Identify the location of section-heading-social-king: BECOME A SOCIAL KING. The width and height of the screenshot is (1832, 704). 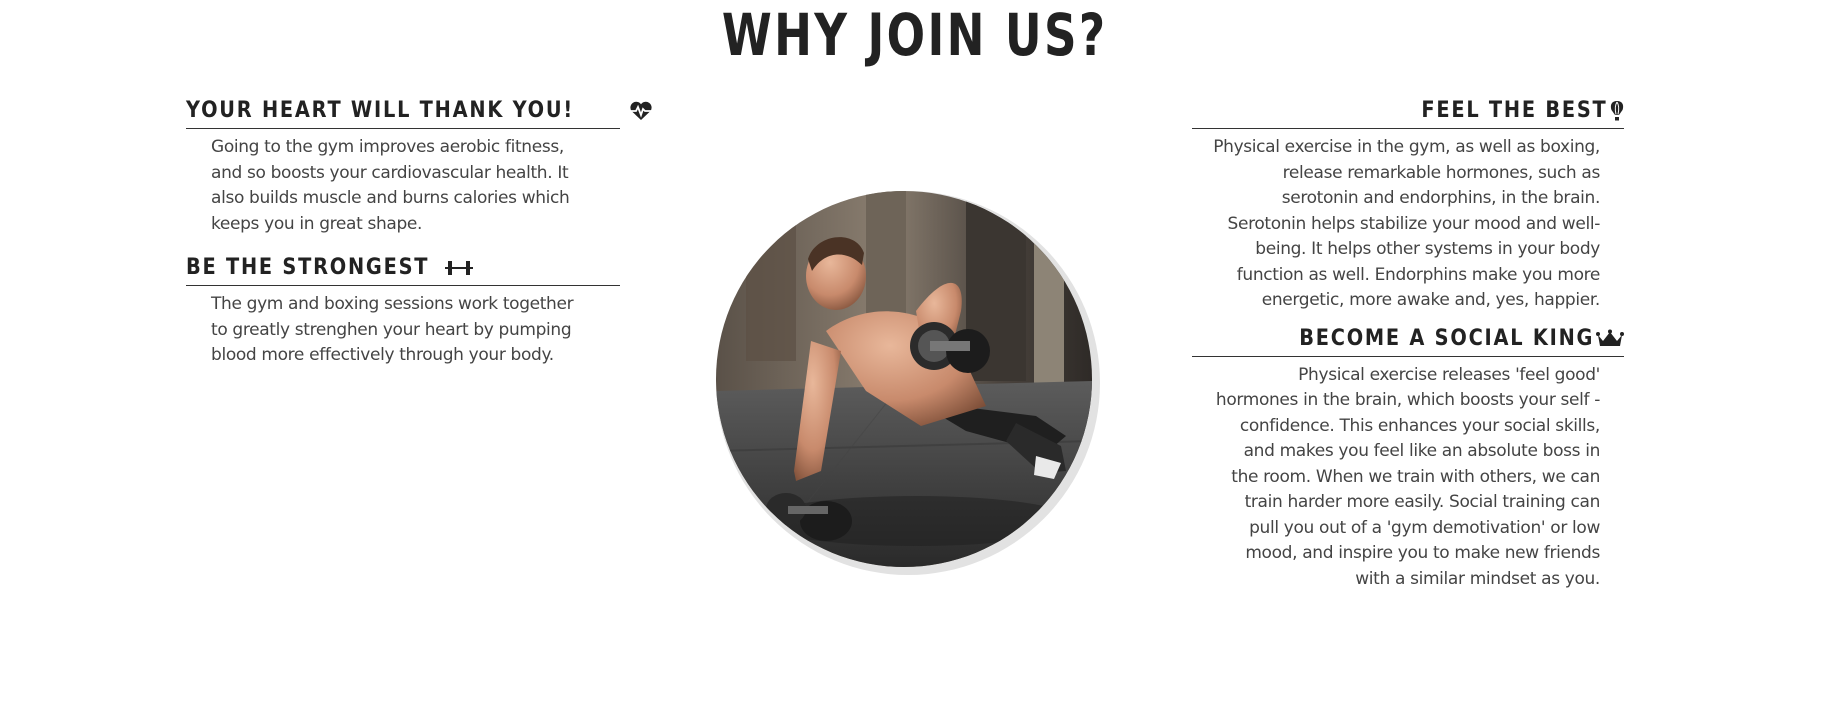
(1408, 340).